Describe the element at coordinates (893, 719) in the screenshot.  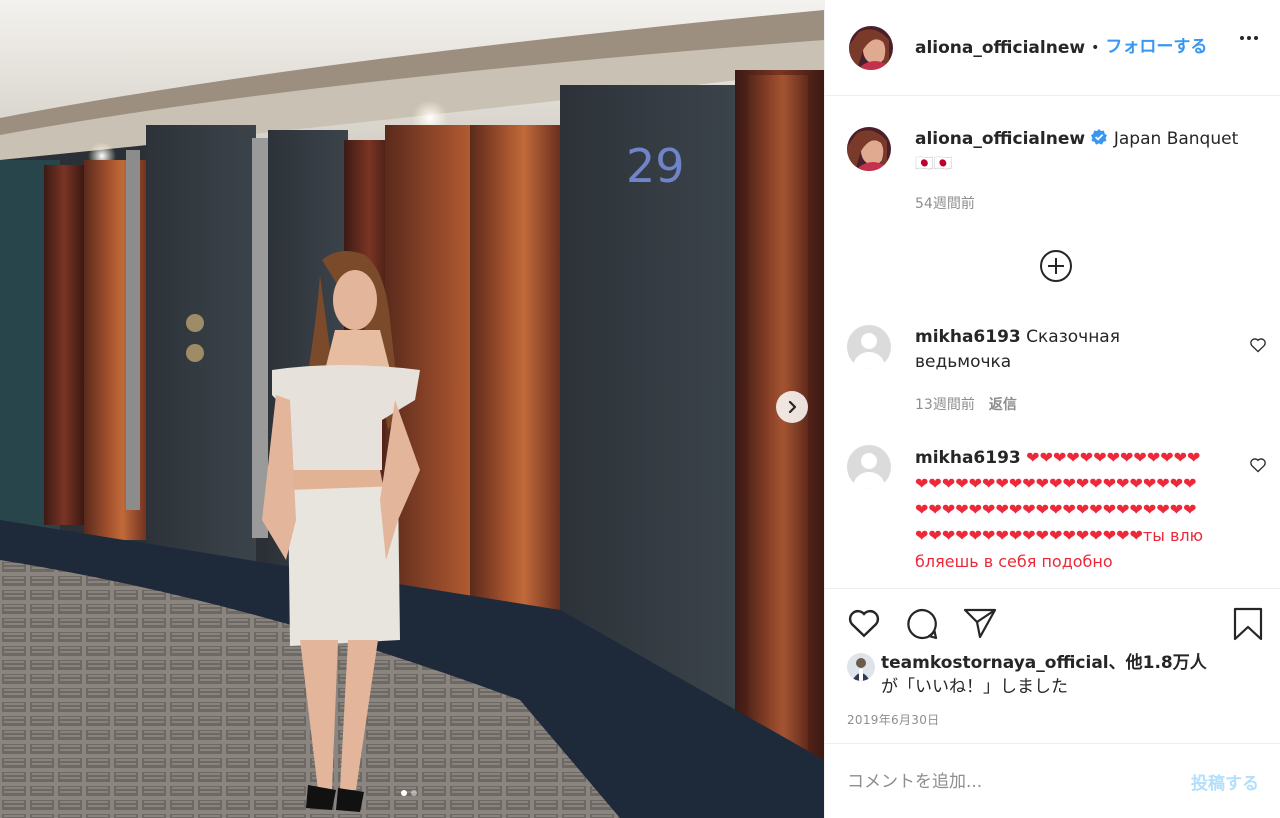
I see `post-date: 2019年6月30日` at that location.